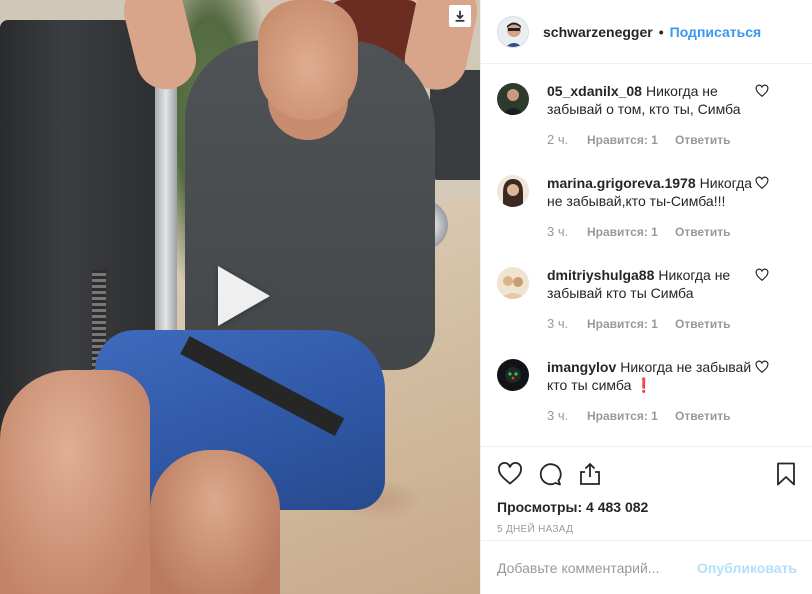  Describe the element at coordinates (589, 473) in the screenshot. I see `share-icon` at that location.